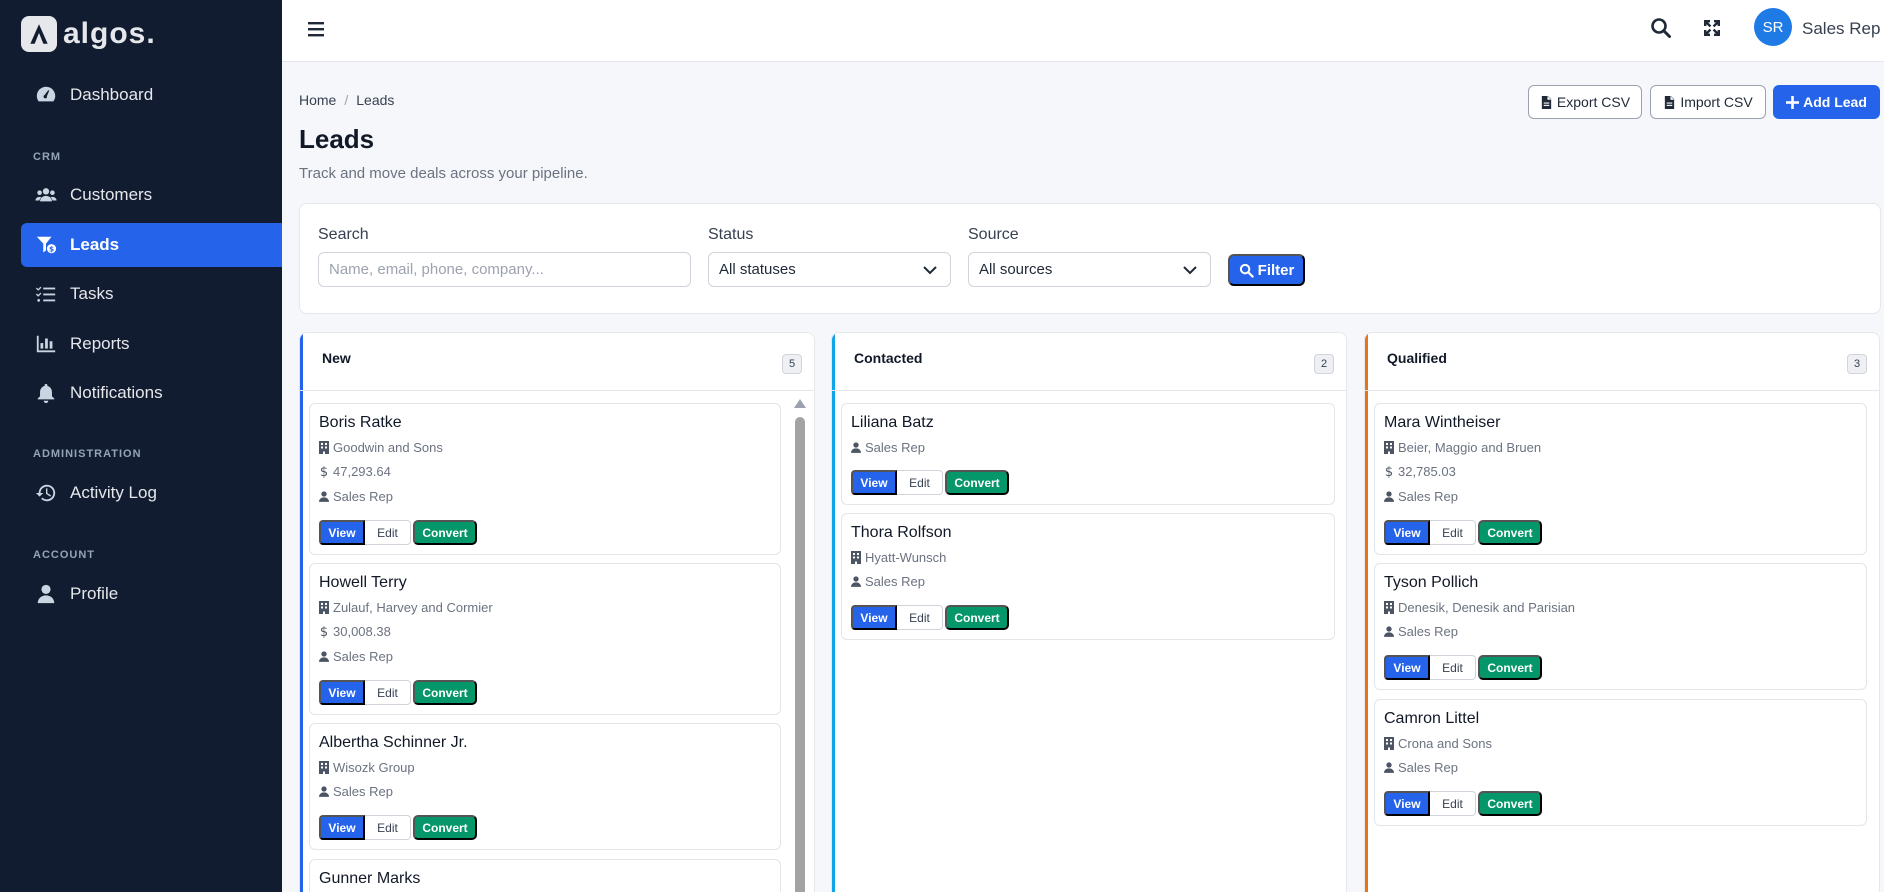  What do you see at coordinates (800, 403) in the screenshot?
I see `scroll-up-arrow-icon` at bounding box center [800, 403].